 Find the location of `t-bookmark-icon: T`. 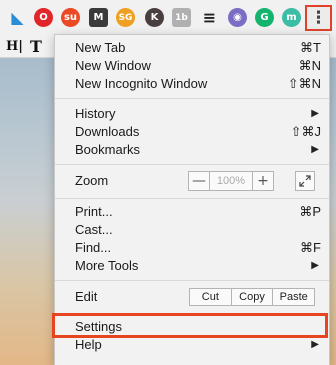

t-bookmark-icon: T is located at coordinates (36, 46).